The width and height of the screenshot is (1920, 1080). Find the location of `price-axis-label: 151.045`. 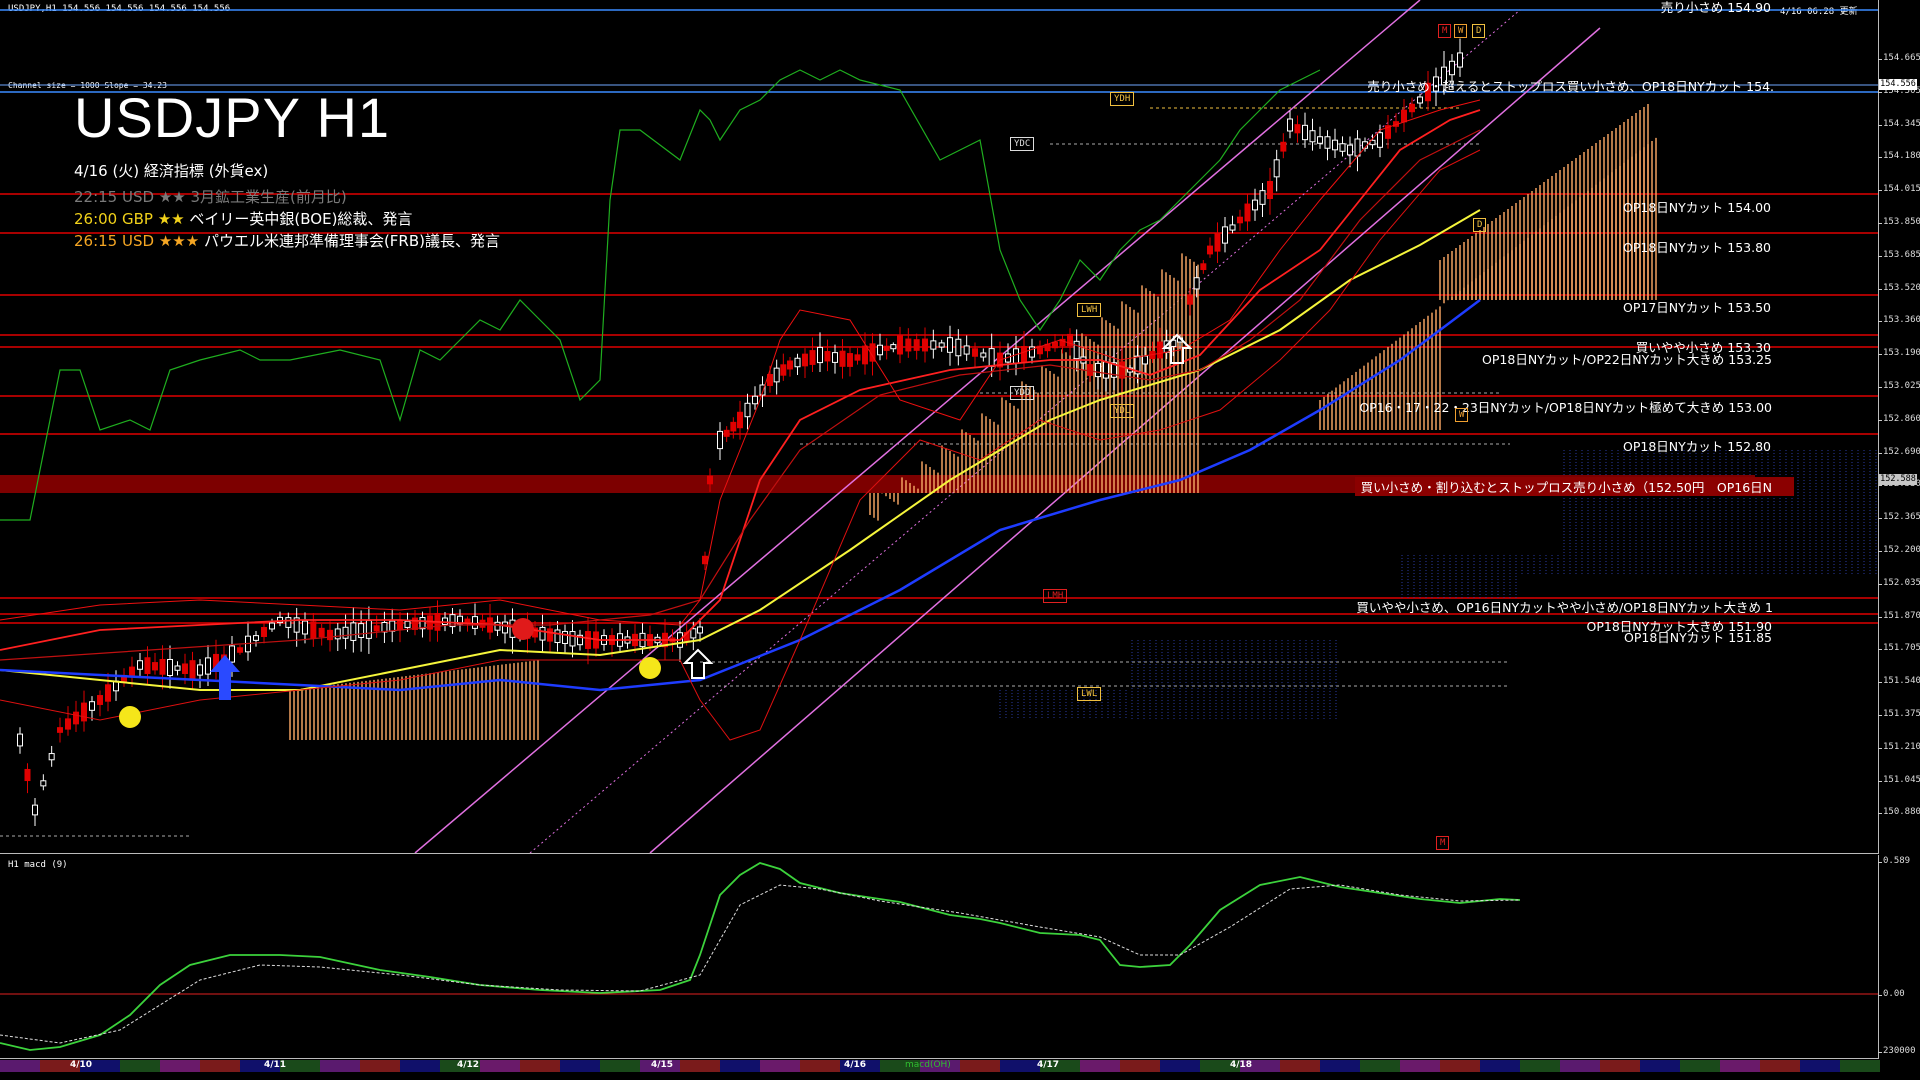

price-axis-label: 151.045 is located at coordinates (1899, 779).